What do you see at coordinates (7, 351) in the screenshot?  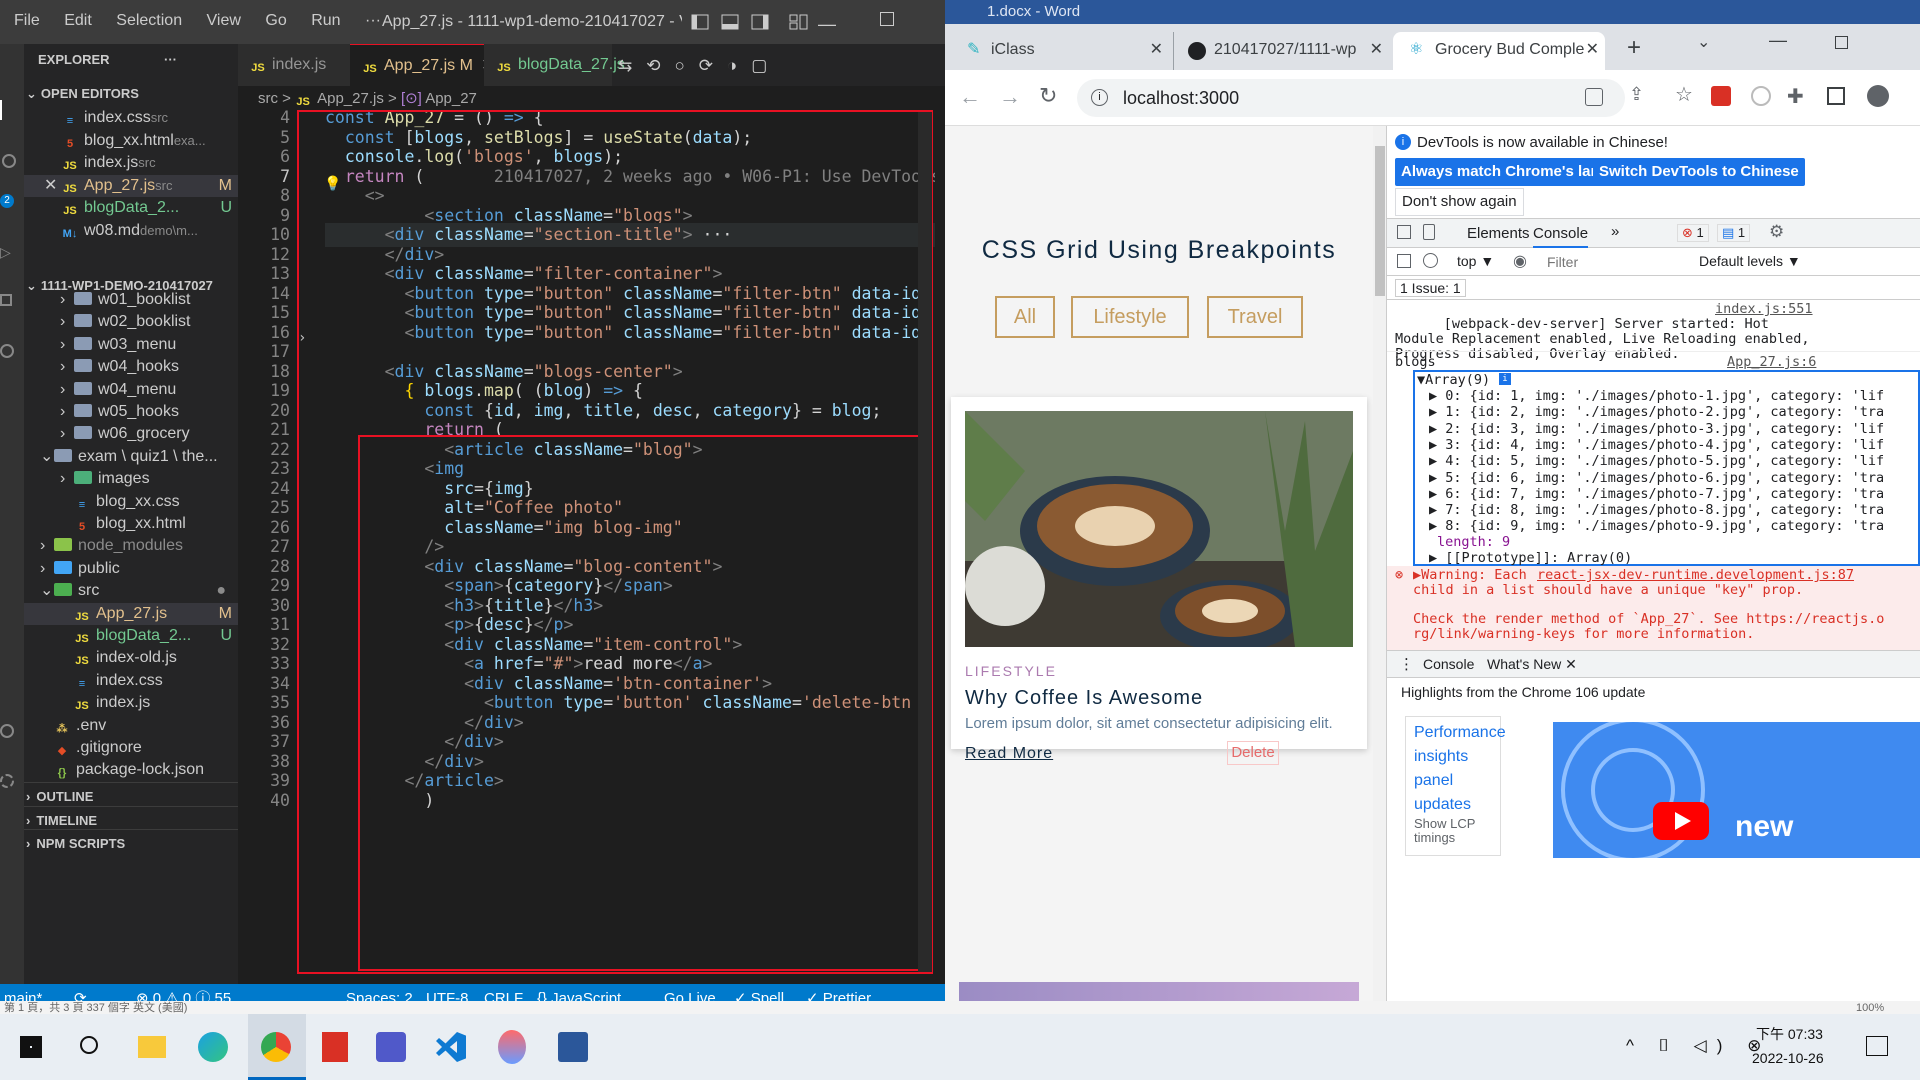 I see `remote-icon` at bounding box center [7, 351].